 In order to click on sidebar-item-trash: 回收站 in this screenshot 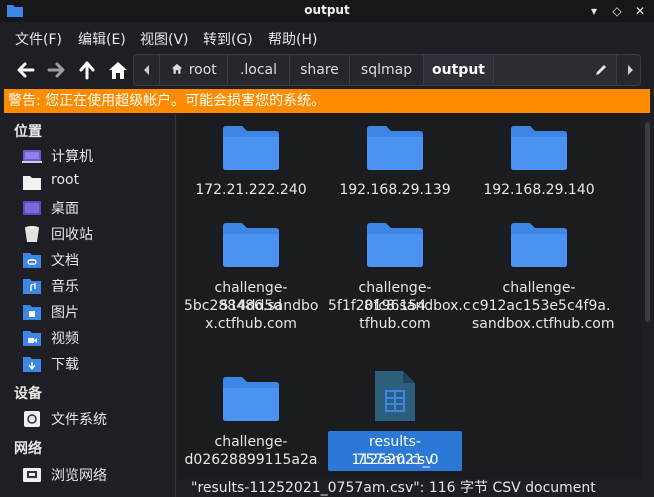, I will do `click(97, 234)`.